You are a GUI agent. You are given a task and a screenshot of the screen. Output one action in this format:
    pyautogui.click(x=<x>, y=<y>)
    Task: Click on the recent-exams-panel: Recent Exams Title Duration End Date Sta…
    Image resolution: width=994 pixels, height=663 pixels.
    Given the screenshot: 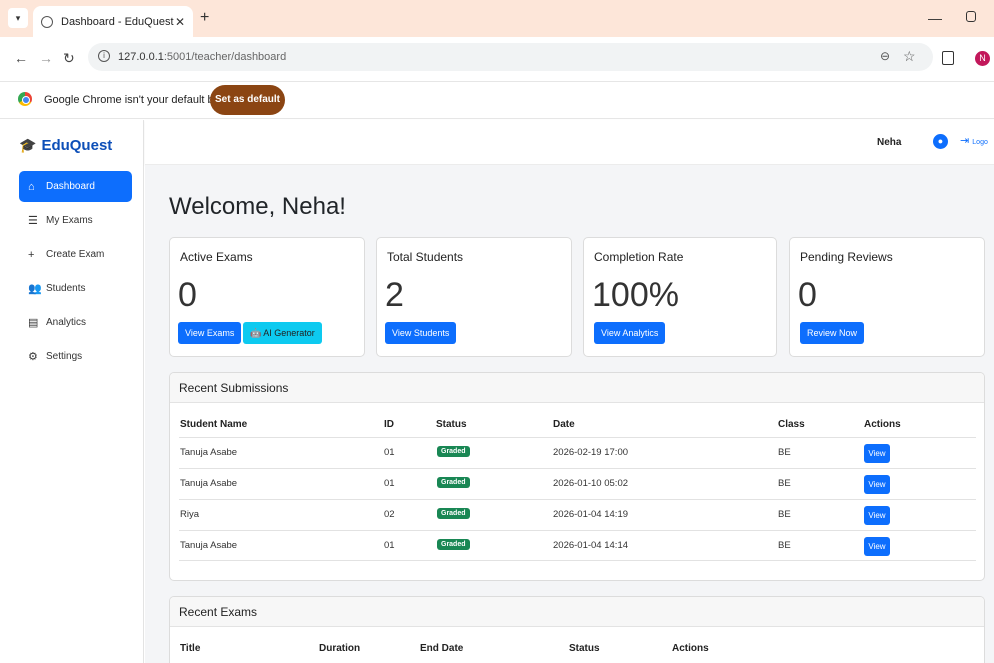 What is the action you would take?
    pyautogui.click(x=577, y=629)
    